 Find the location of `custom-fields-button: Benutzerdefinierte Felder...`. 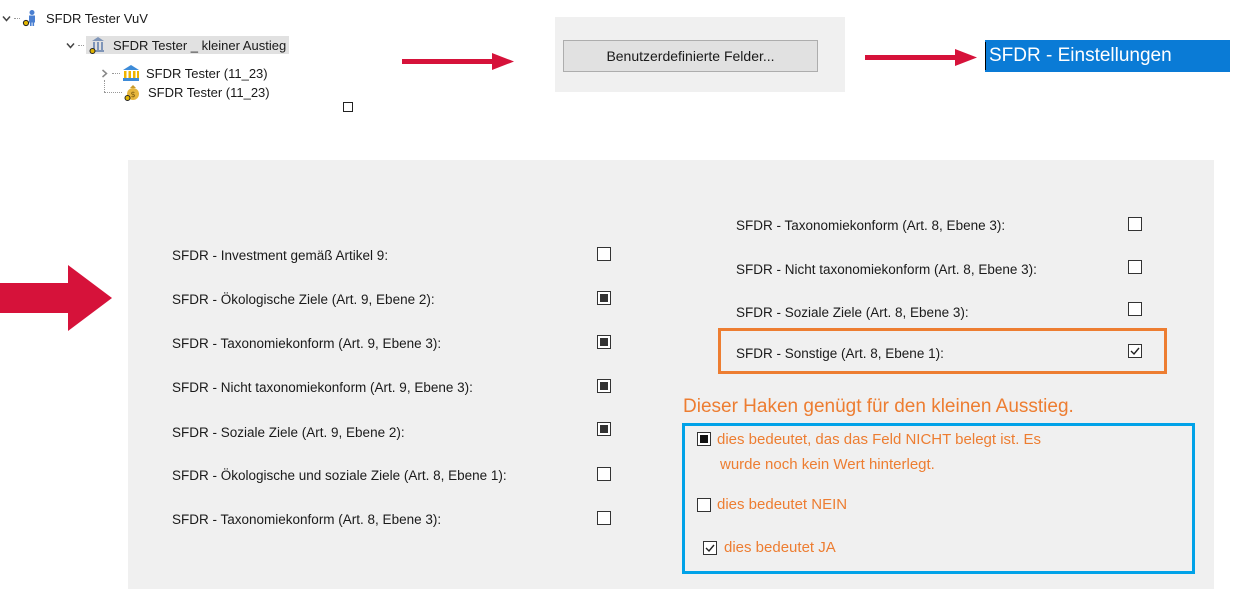

custom-fields-button: Benutzerdefinierte Felder... is located at coordinates (690, 56).